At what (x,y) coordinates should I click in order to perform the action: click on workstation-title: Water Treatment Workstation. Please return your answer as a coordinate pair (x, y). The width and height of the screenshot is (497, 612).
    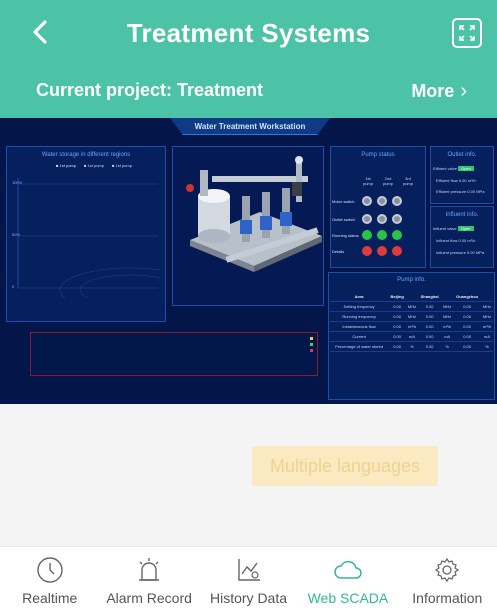
    Looking at the image, I should click on (250, 126).